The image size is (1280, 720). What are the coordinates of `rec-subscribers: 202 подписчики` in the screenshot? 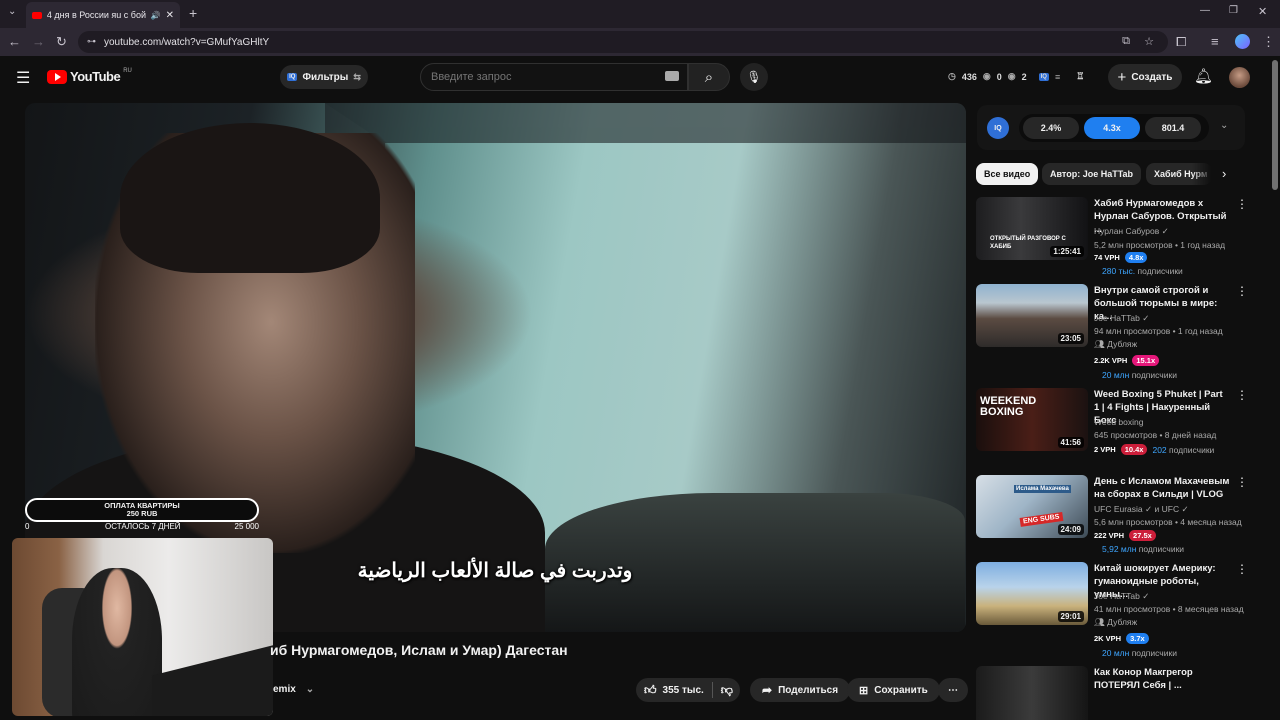 It's located at (1183, 450).